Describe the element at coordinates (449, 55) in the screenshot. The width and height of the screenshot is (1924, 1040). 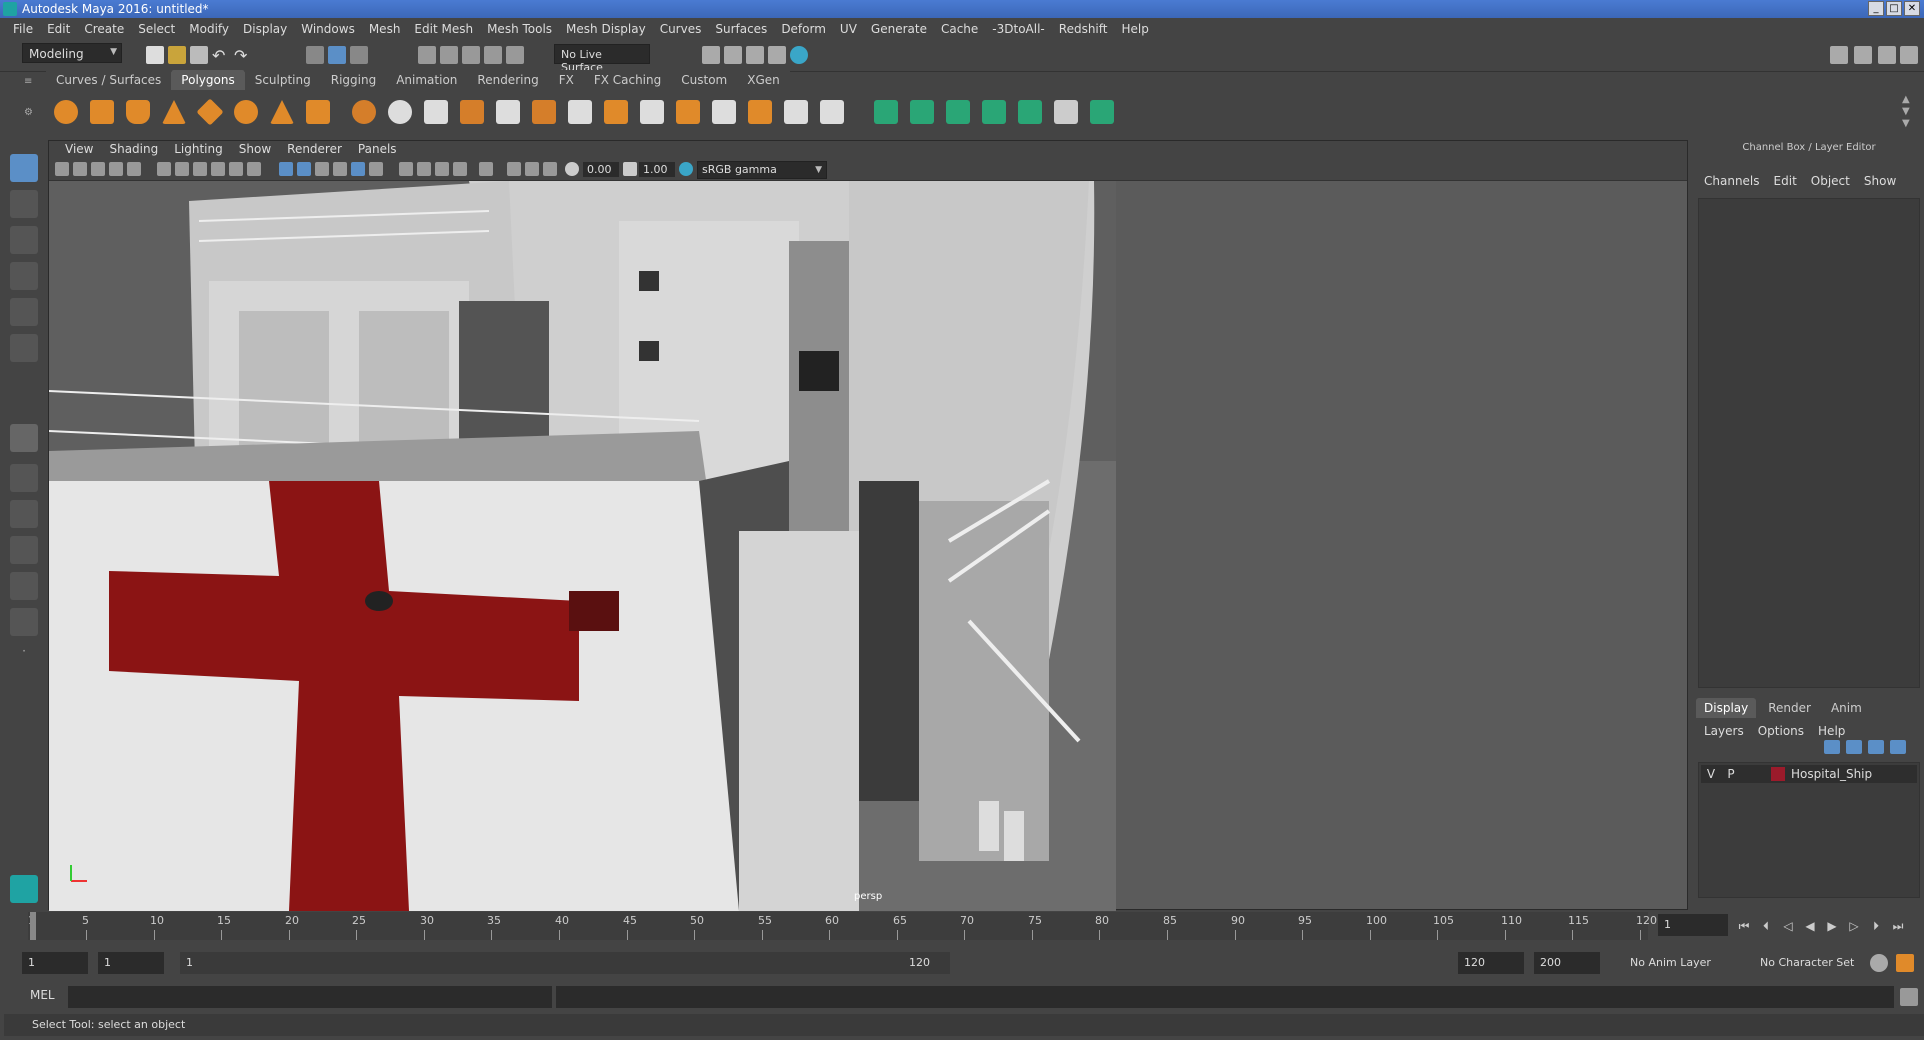
I see `snap-curve-icon` at that location.